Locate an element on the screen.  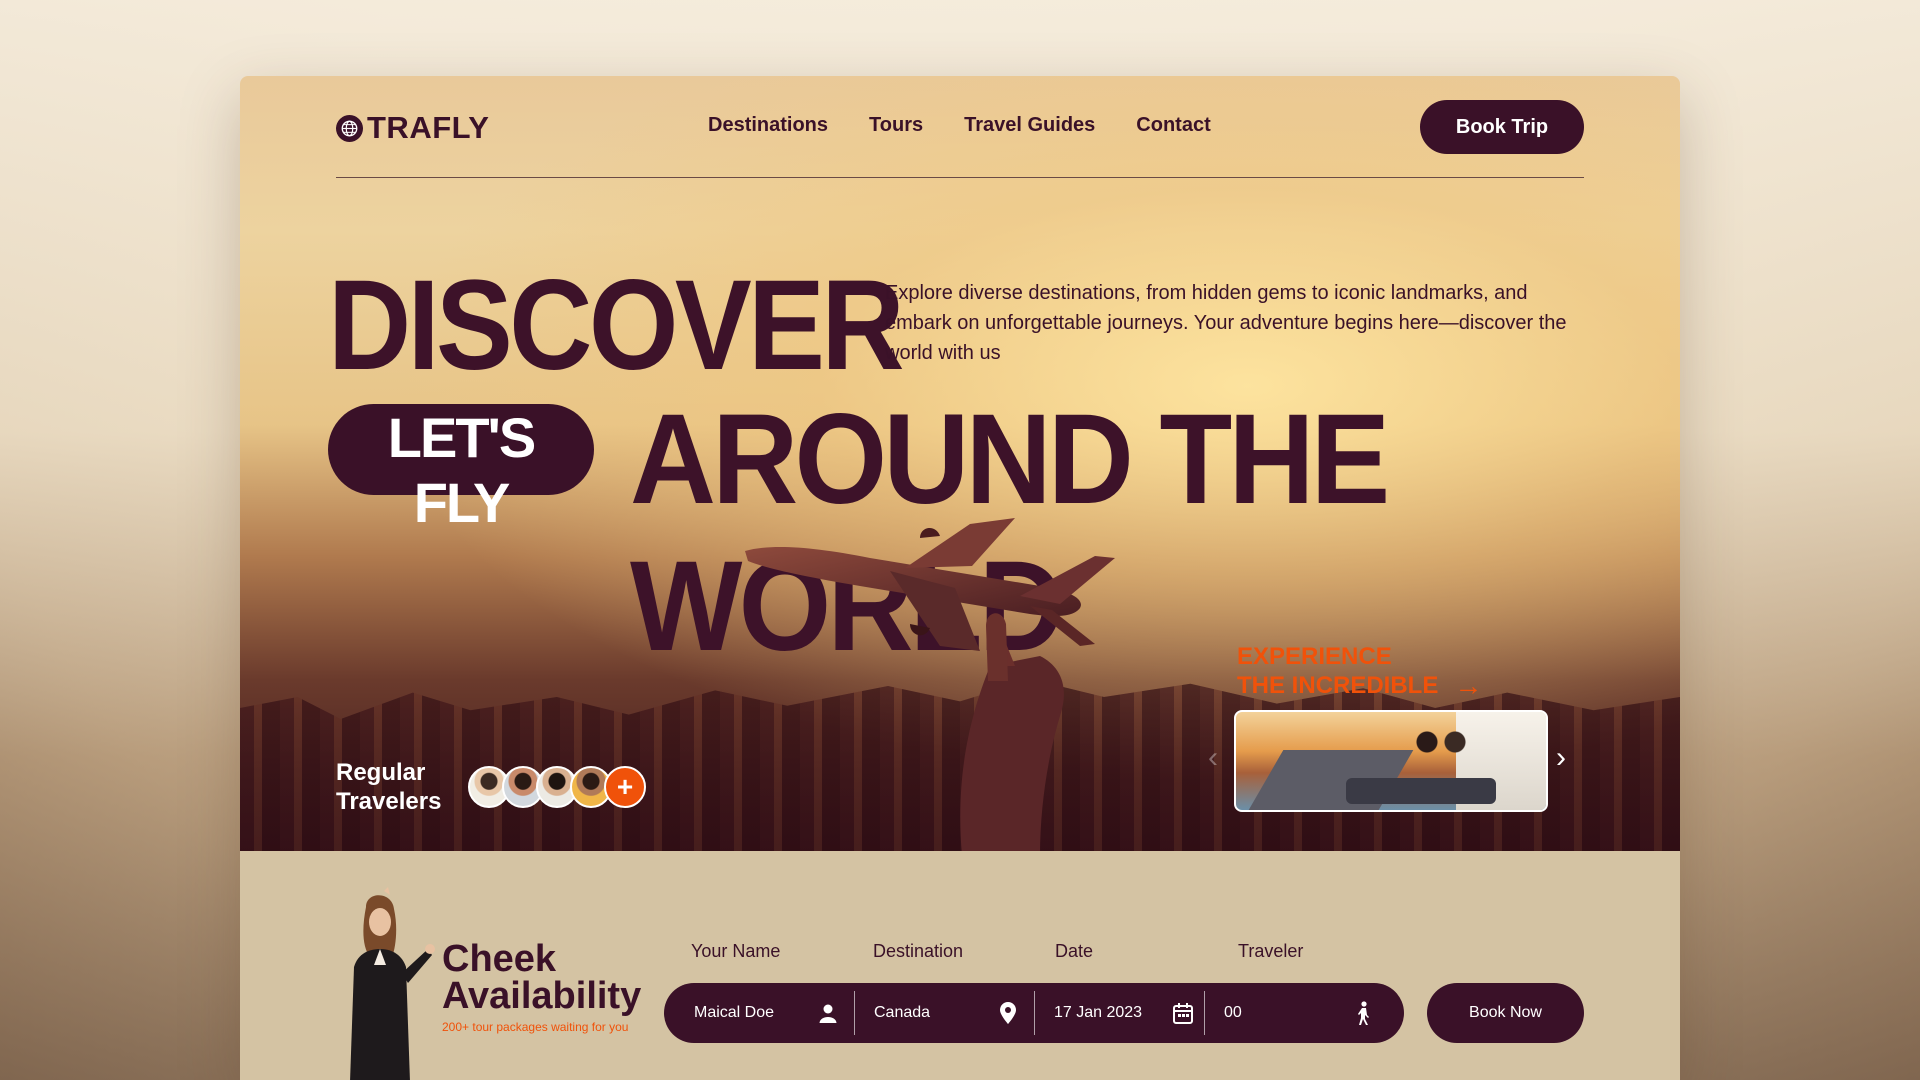
label-your-name: Your Name is located at coordinates (736, 951).